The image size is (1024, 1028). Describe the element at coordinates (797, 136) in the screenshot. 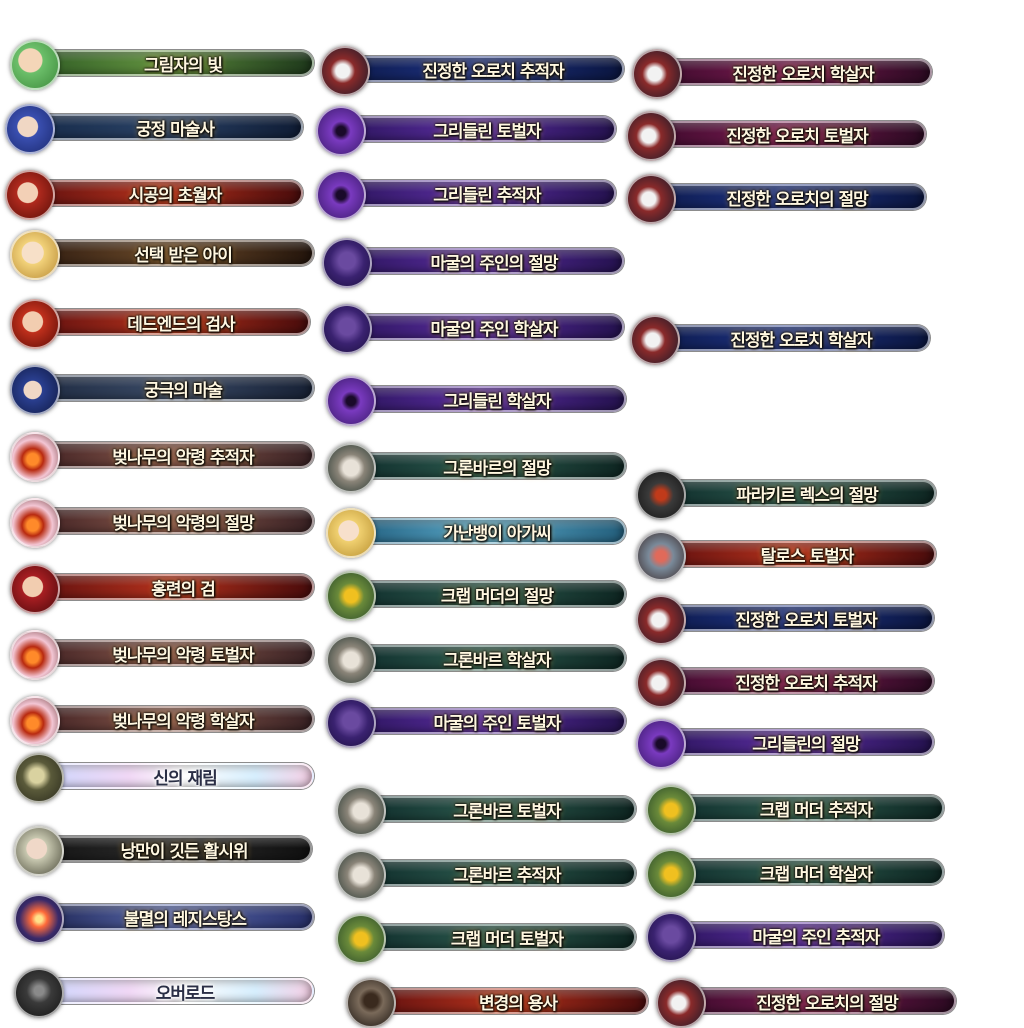

I see `title-badge-label: 진정한 오로치 토벌자` at that location.